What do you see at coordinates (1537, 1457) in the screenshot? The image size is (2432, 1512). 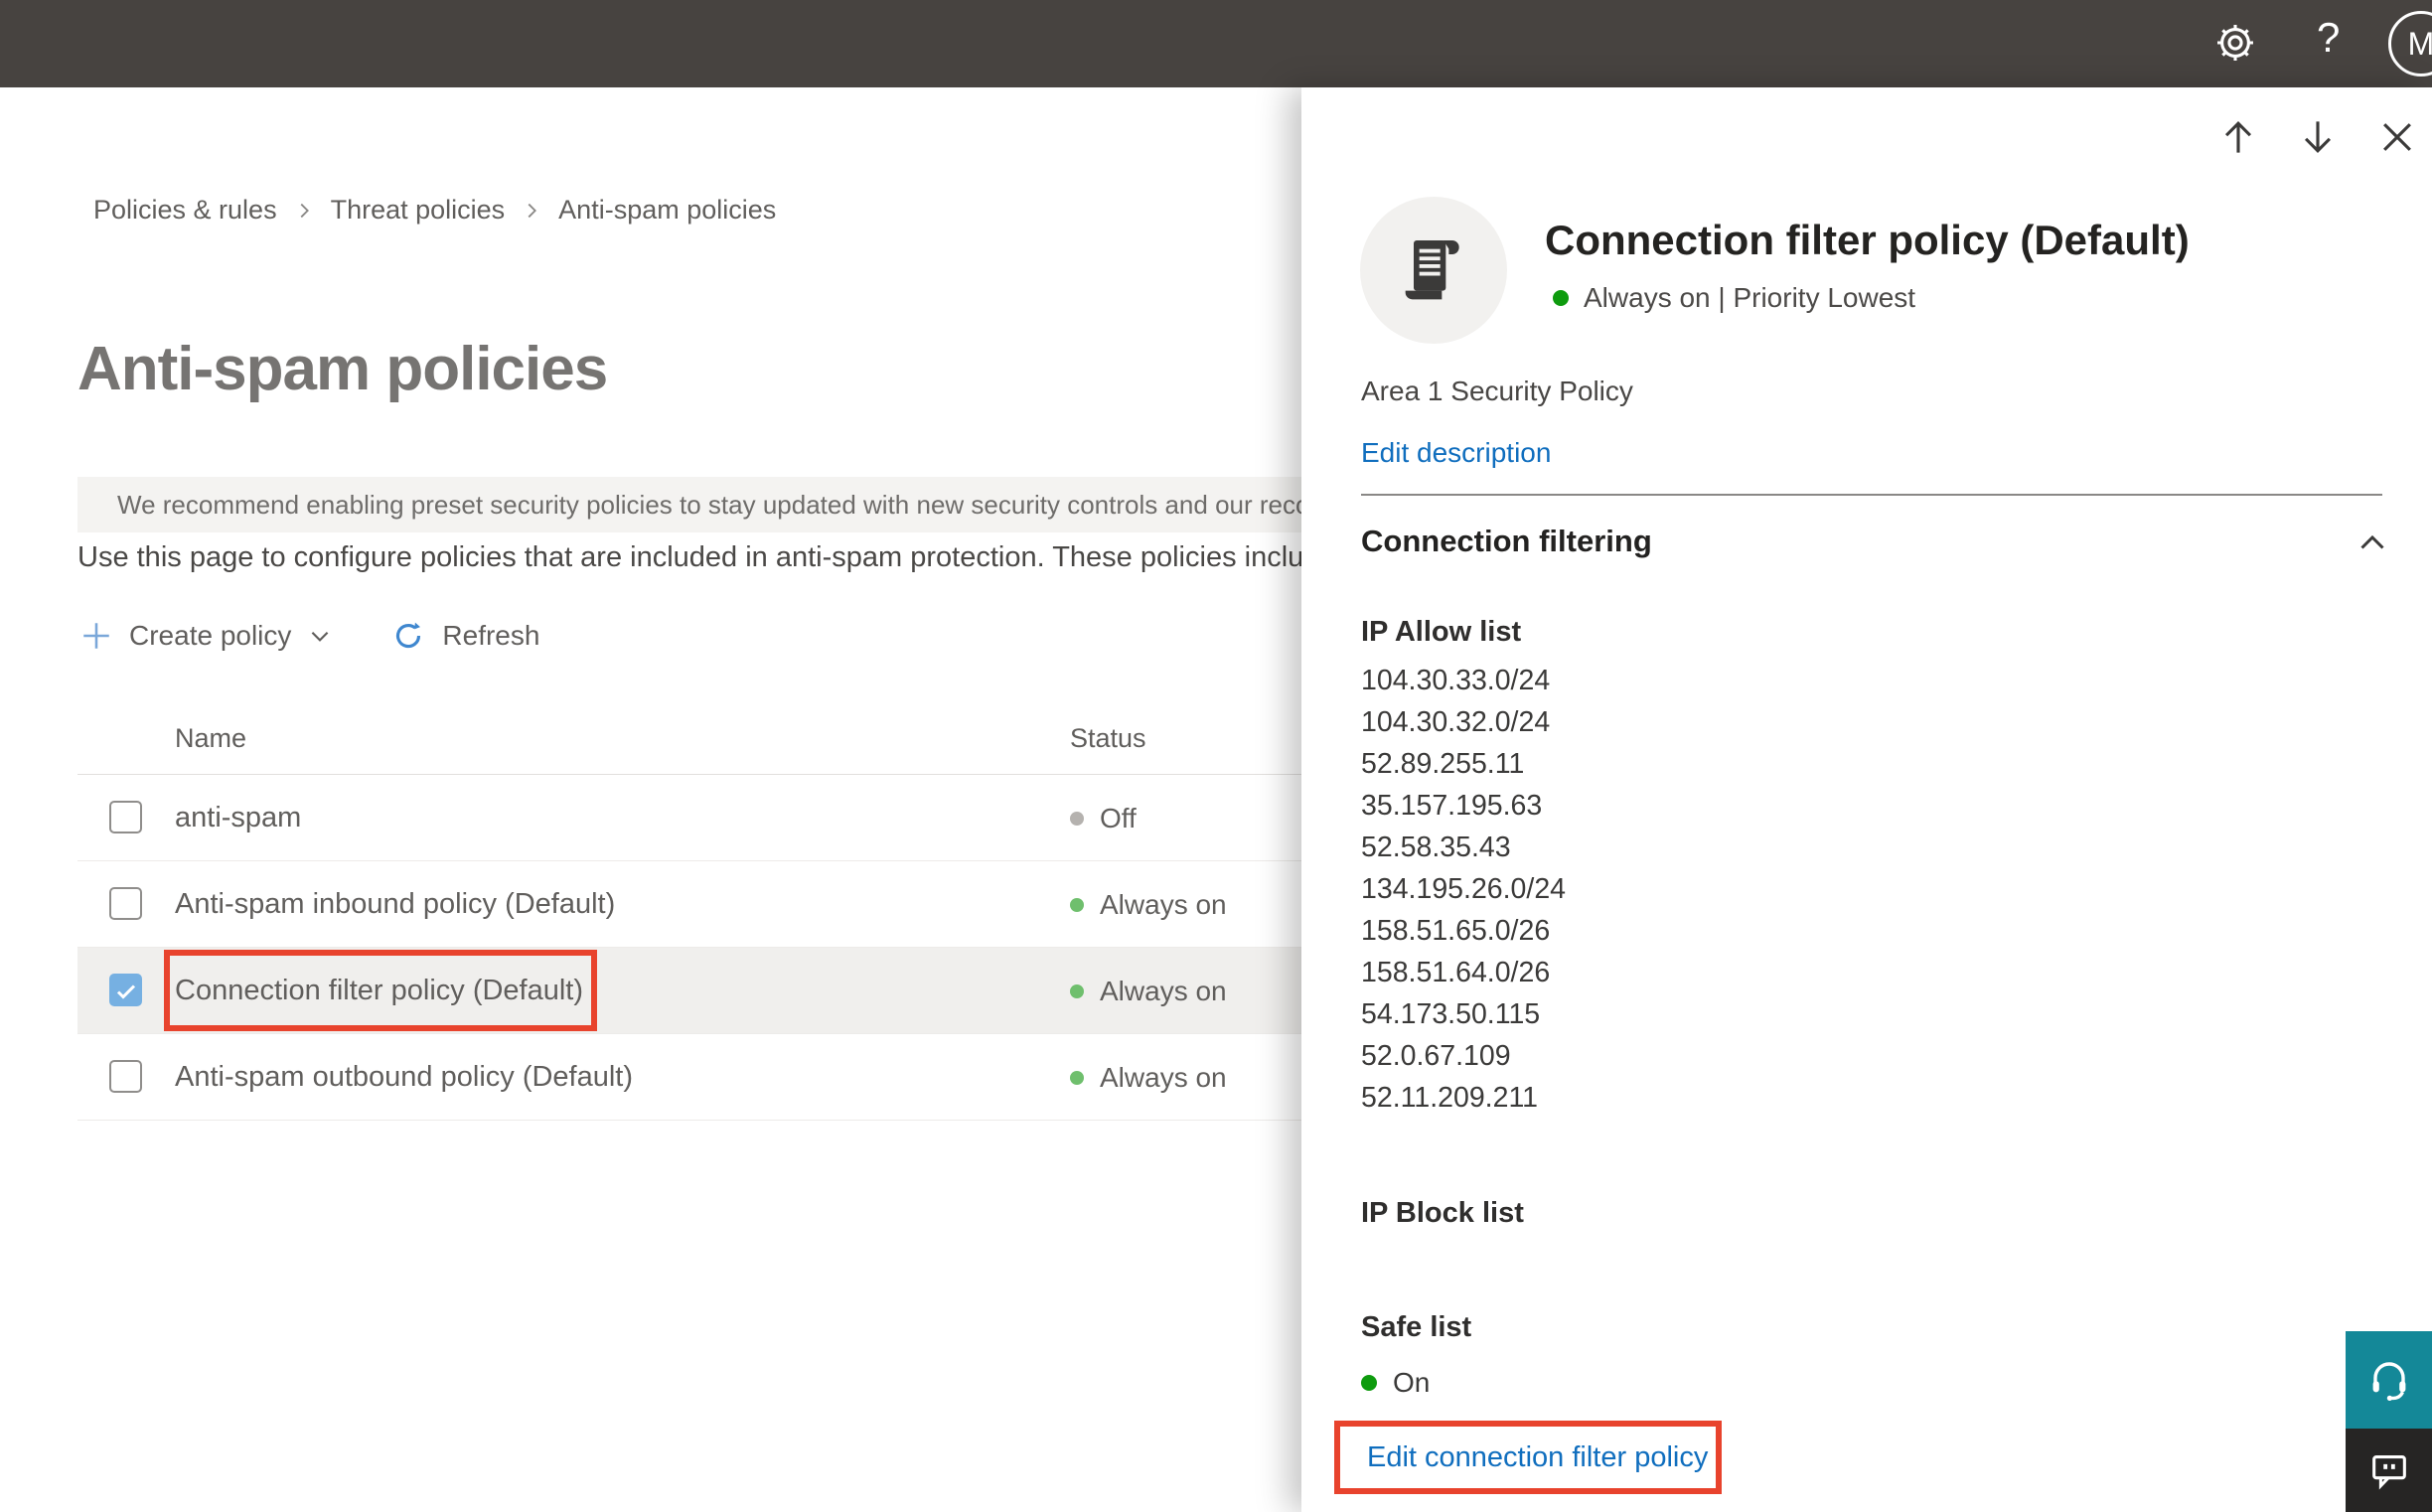 I see `edit-connection-filter-policy-link: Edit connection filter policy` at bounding box center [1537, 1457].